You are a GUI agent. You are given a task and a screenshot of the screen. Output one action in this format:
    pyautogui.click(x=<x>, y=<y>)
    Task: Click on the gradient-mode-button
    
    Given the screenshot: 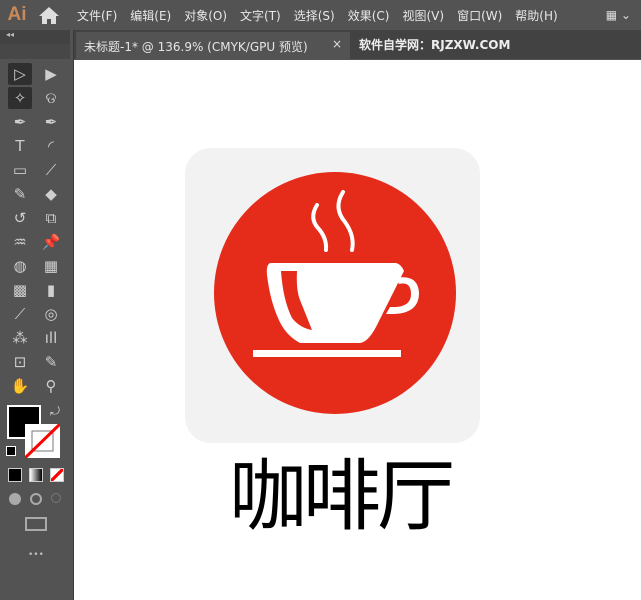 What is the action you would take?
    pyautogui.click(x=36, y=475)
    